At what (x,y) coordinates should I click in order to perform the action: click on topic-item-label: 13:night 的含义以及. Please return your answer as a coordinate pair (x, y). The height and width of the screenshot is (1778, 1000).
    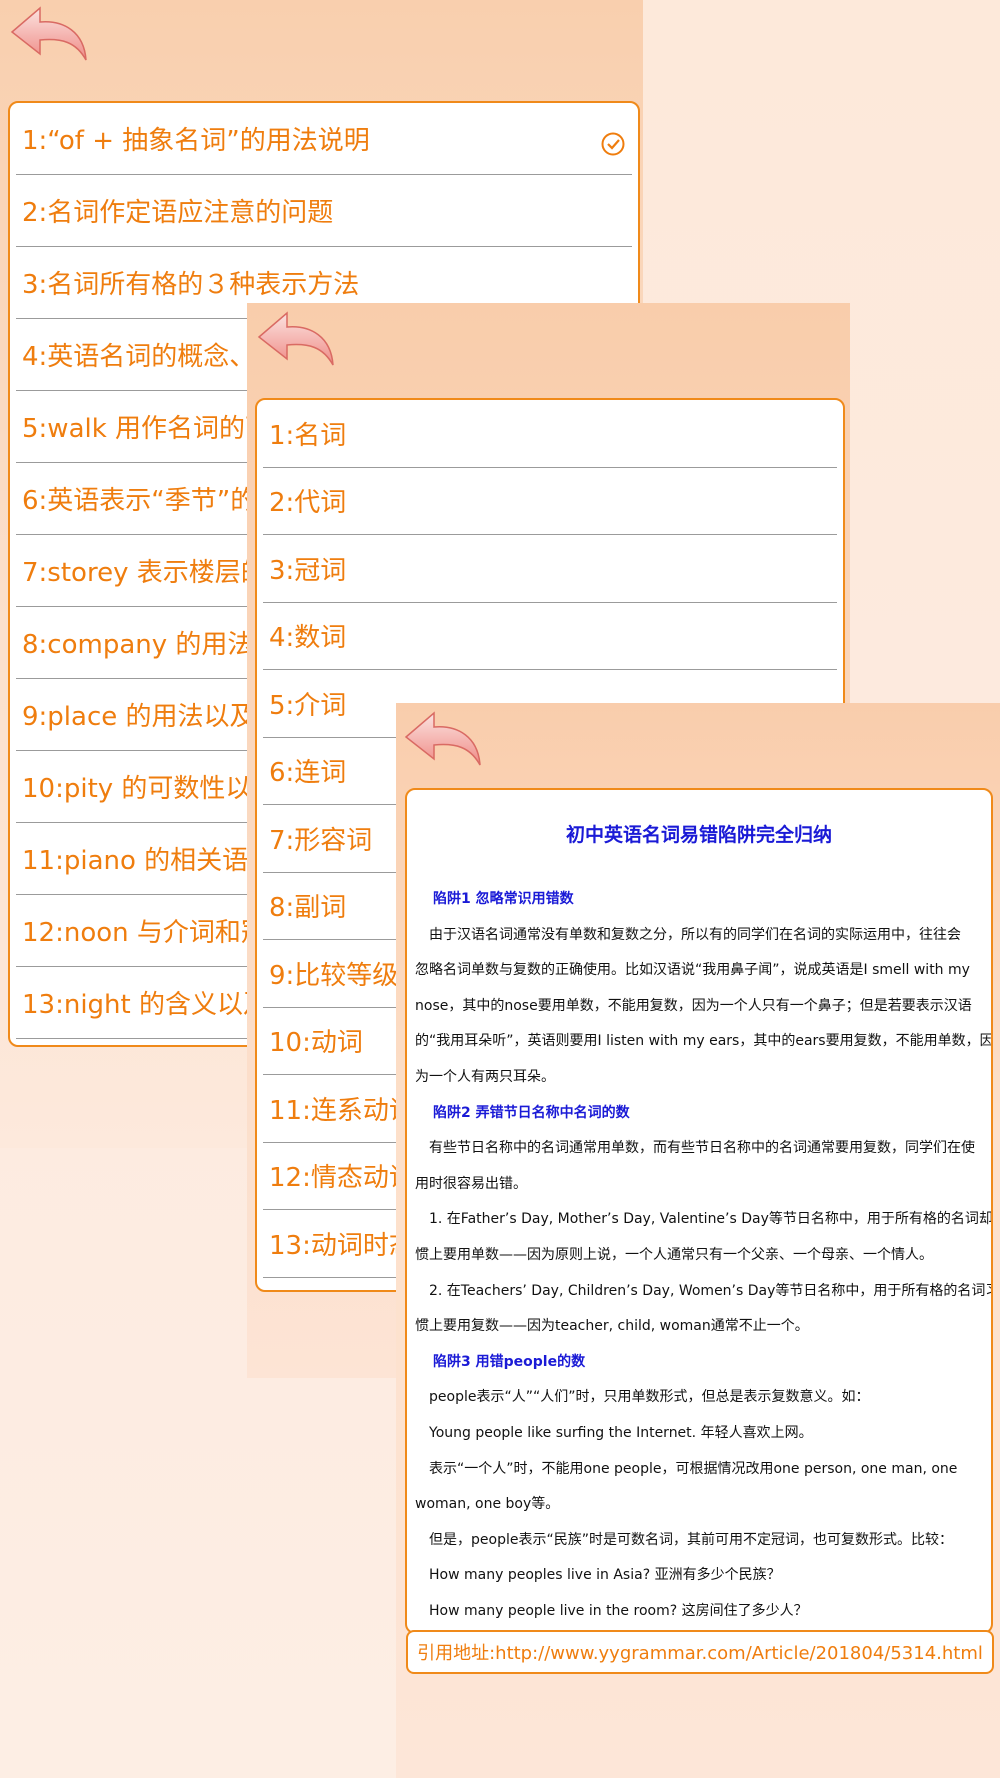
    Looking at the image, I should click on (145, 1005).